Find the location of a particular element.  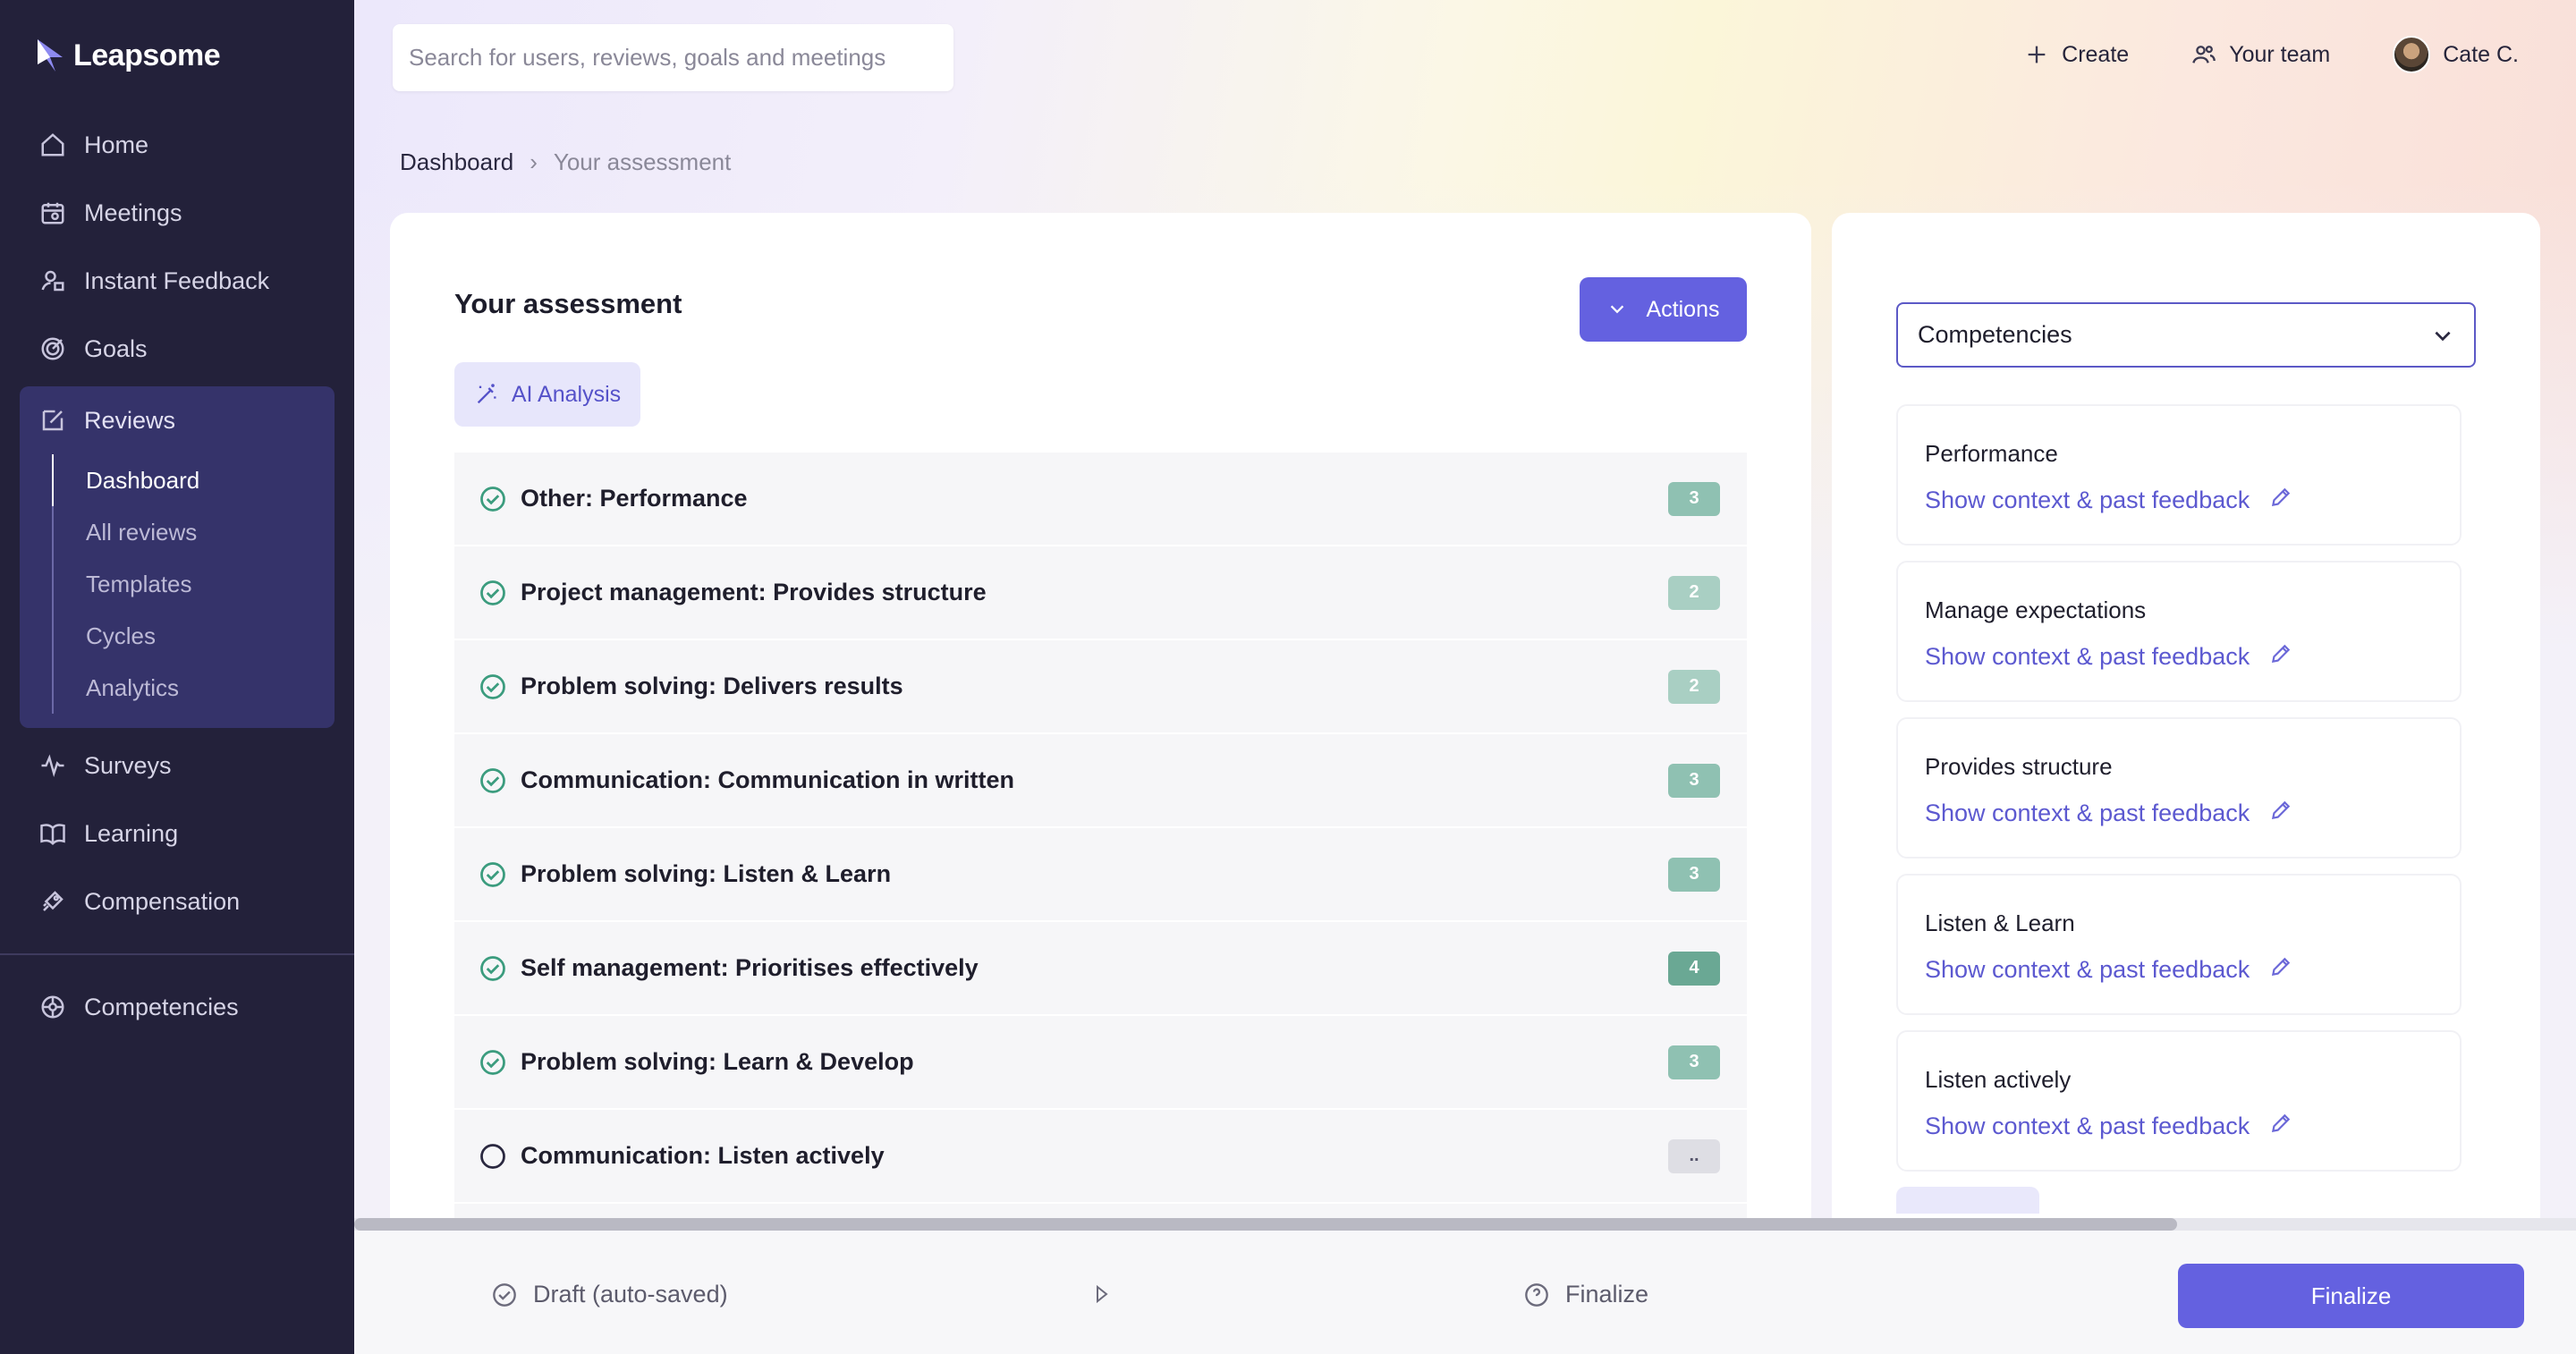

sidebar-item-learning: Learning is located at coordinates (177, 833).